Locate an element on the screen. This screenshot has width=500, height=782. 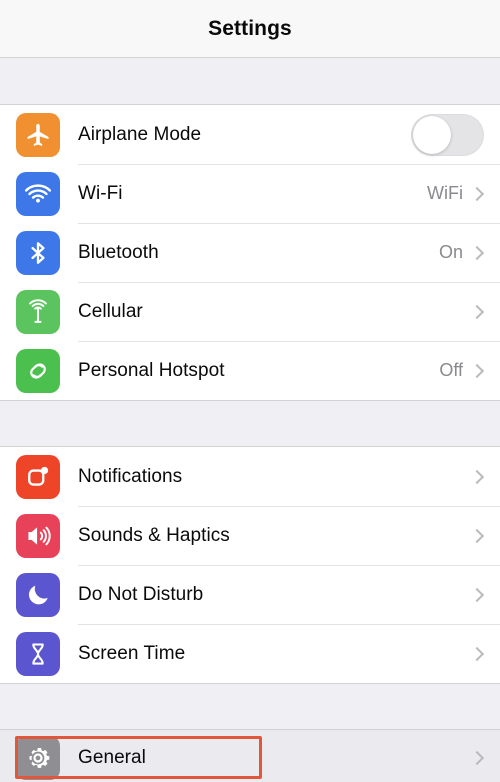
settings-row-wifi: Wi-Fi WiFi is located at coordinates (250, 193).